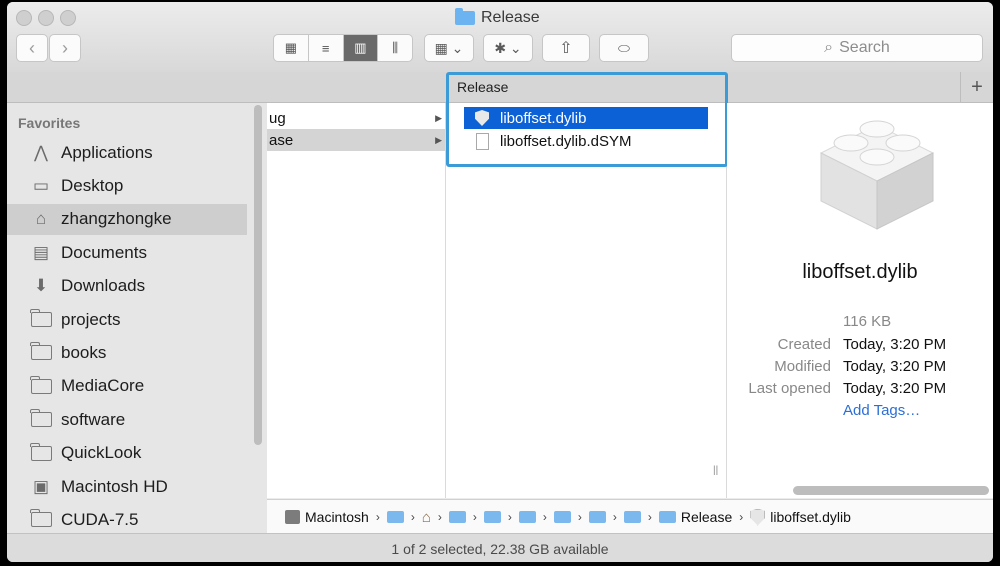 The width and height of the screenshot is (1000, 566). I want to click on arrange-button: ▦ ⌄, so click(449, 48).